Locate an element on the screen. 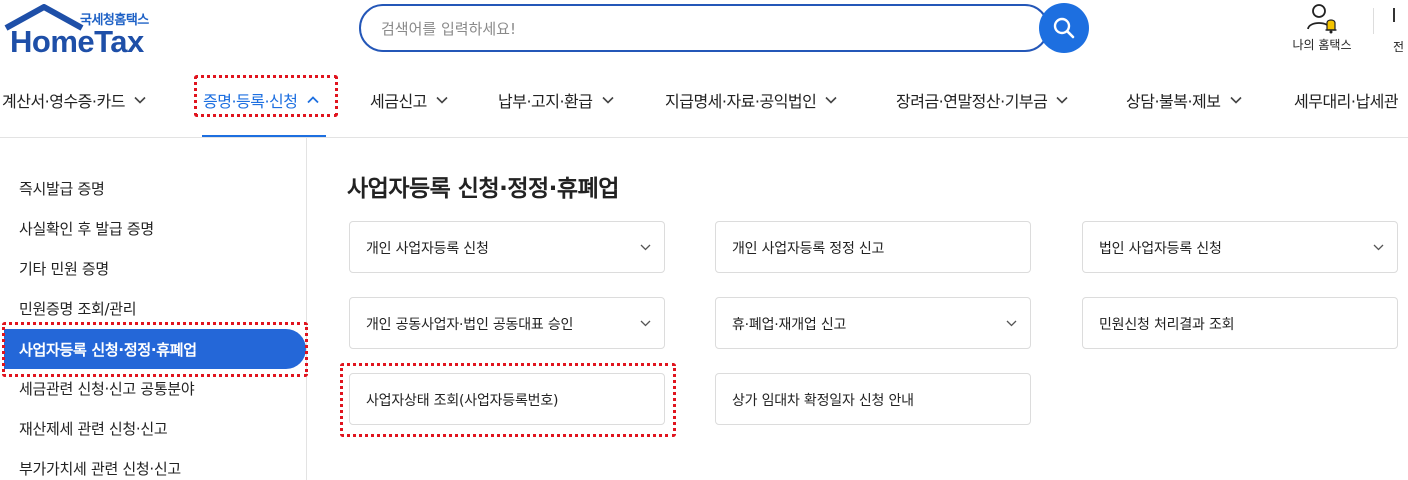  card-joint-approval: 개인 공동사업자·법인 공동대표 승인 is located at coordinates (507, 323).